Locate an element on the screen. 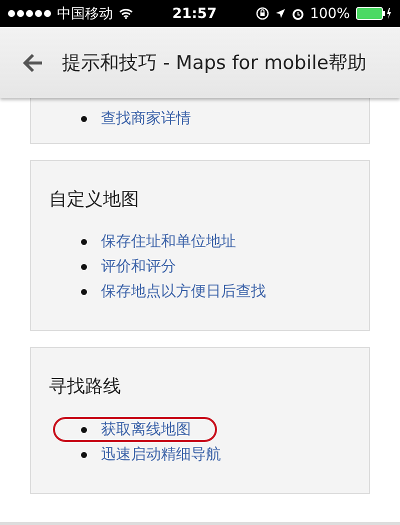  section-heading: 寻找路线 is located at coordinates (85, 386).